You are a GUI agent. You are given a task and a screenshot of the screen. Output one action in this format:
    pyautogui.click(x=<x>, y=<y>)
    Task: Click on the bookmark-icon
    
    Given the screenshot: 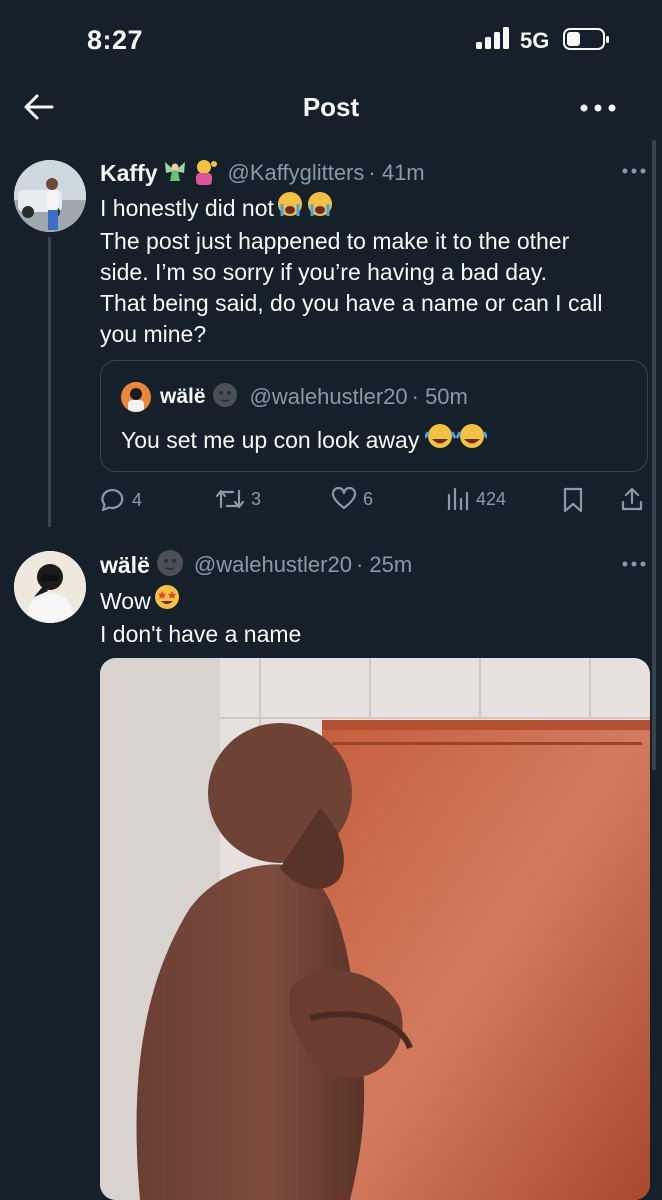 What is the action you would take?
    pyautogui.click(x=573, y=500)
    